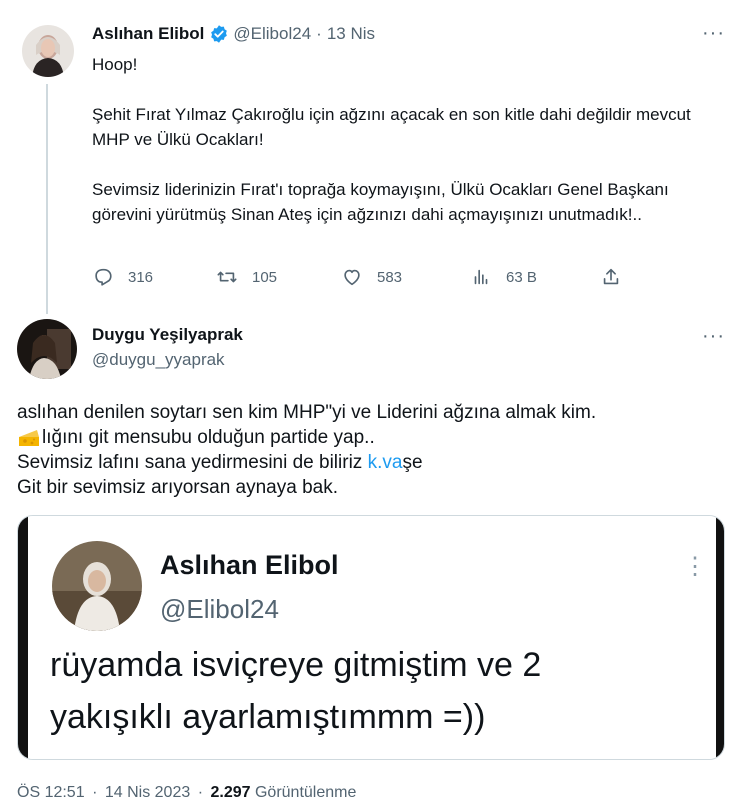  What do you see at coordinates (219, 34) in the screenshot?
I see `verified-badge-icon` at bounding box center [219, 34].